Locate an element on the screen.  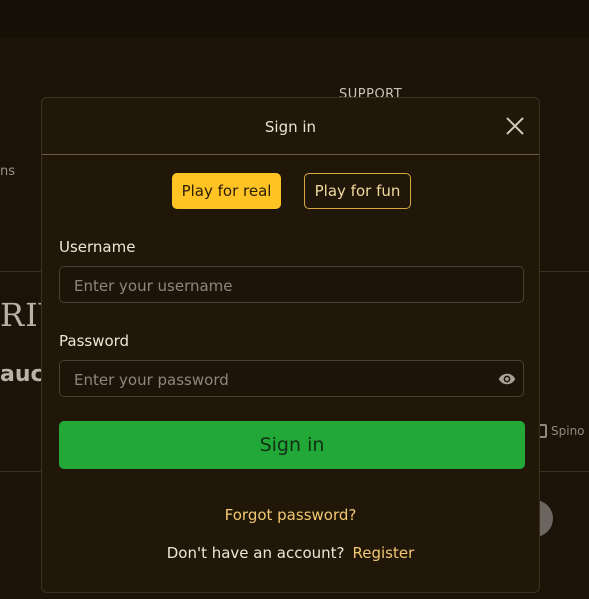
password-field-box is located at coordinates (291, 379).